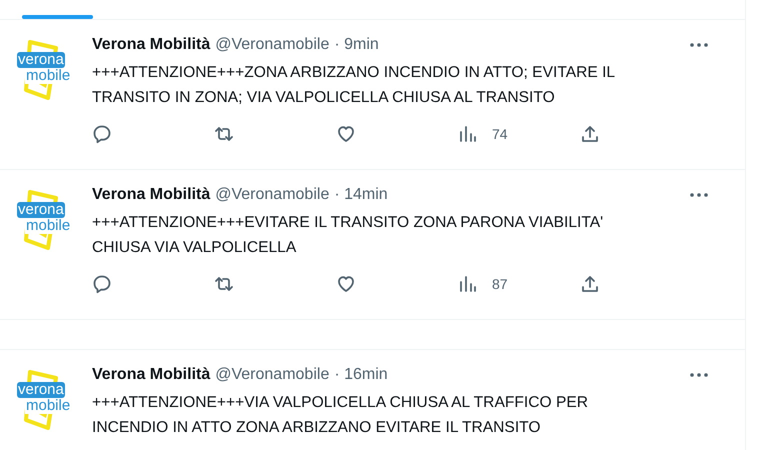 Image resolution: width=762 pixels, height=450 pixels. What do you see at coordinates (361, 195) in the screenshot?
I see `timestamp: · 14min` at bounding box center [361, 195].